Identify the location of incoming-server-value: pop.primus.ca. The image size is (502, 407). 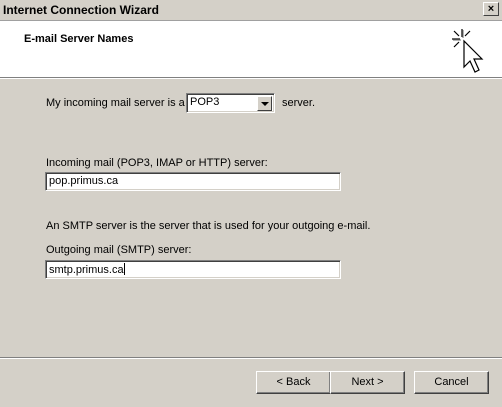
(84, 181).